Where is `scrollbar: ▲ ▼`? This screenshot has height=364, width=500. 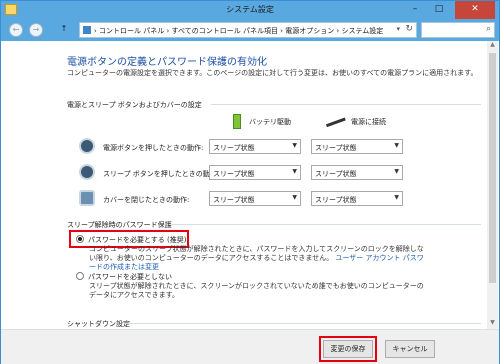
scrollbar: ▲ ▼ is located at coordinates (492, 185).